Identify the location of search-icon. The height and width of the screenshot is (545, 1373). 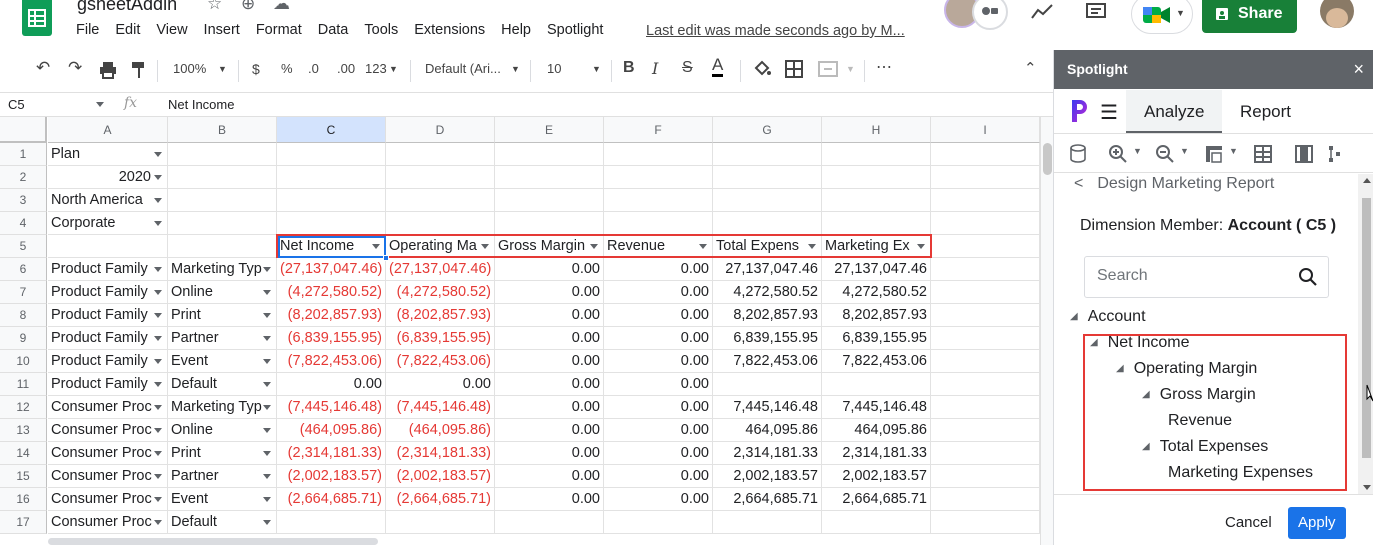
(1308, 277).